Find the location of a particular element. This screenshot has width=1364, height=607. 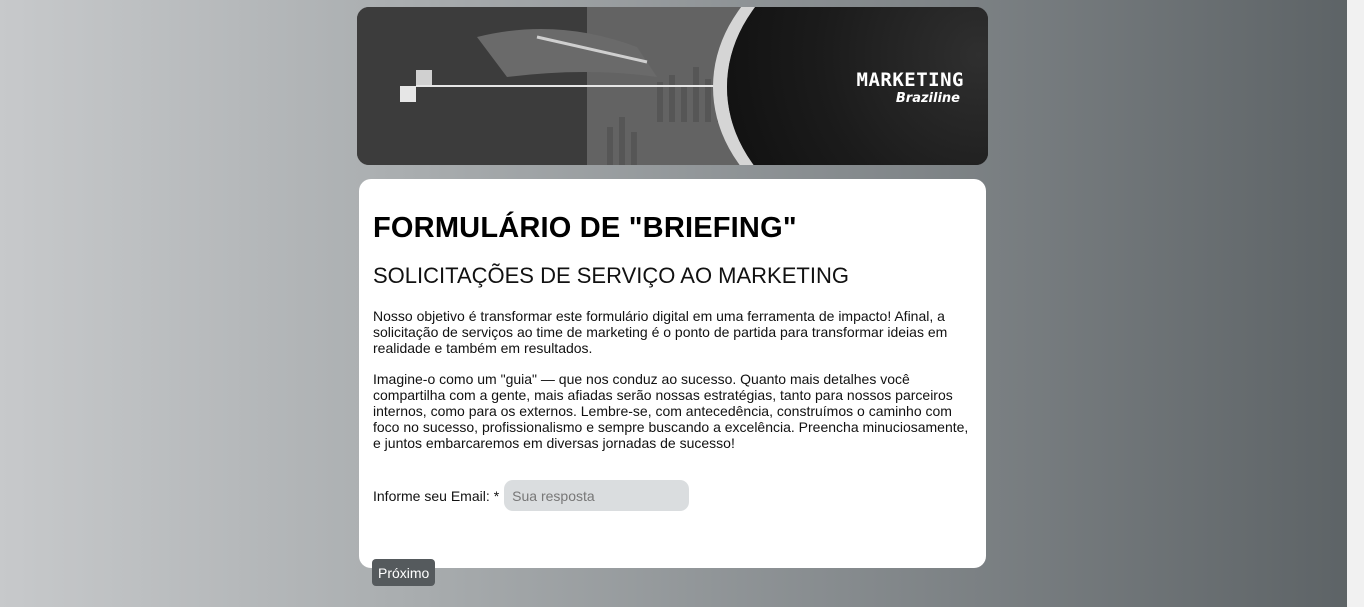

required-mark: * is located at coordinates (496, 495).